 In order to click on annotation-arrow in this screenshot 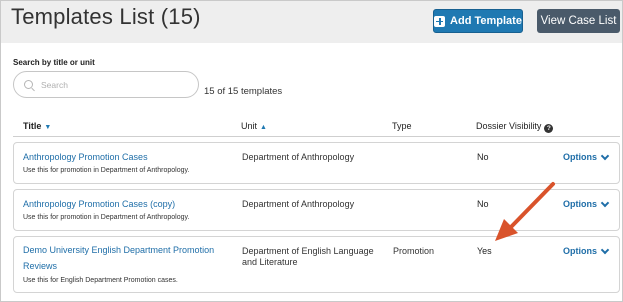, I will do `click(525, 211)`.